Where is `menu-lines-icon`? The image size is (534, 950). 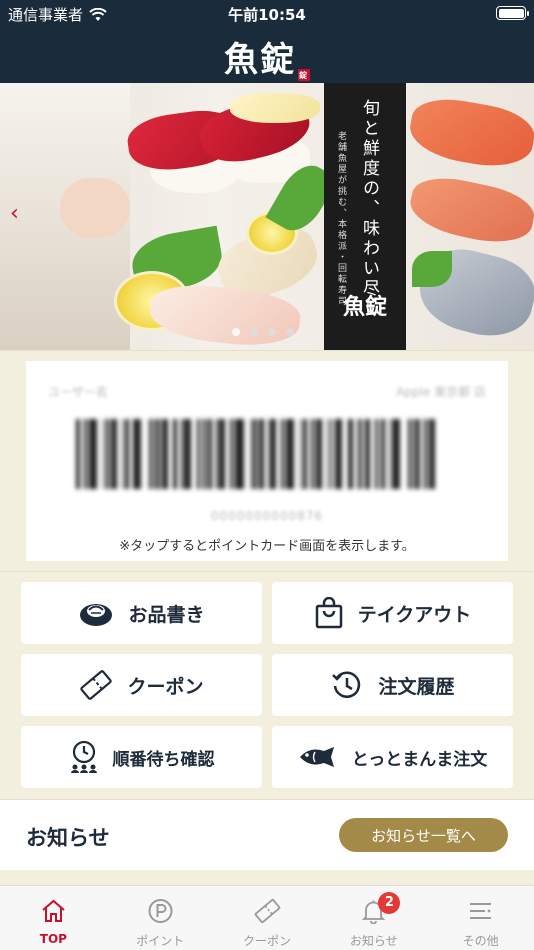
menu-lines-icon is located at coordinates (481, 911).